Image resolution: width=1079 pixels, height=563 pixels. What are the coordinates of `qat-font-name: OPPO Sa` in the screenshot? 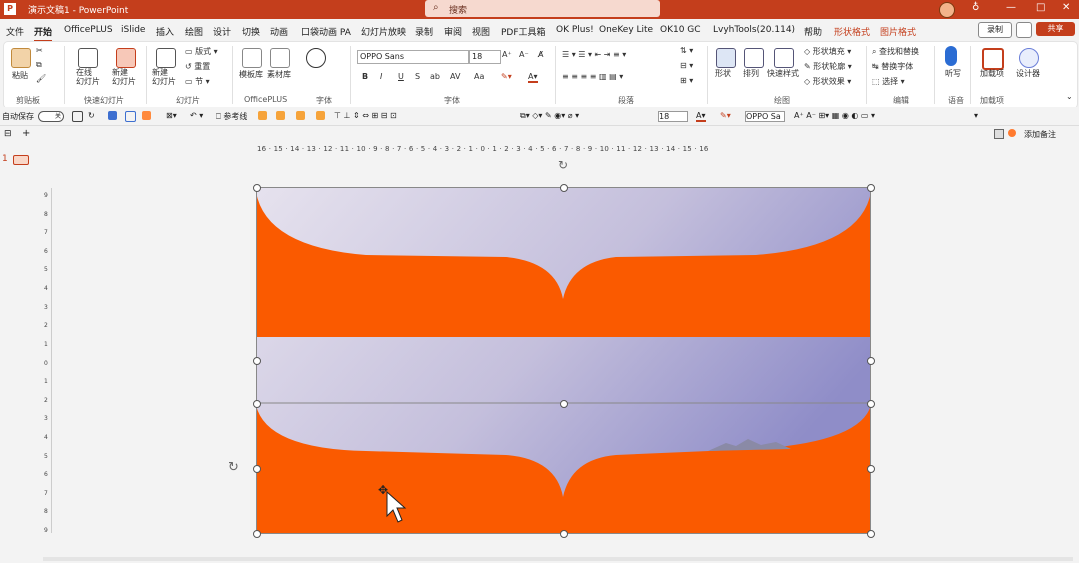 It's located at (765, 116).